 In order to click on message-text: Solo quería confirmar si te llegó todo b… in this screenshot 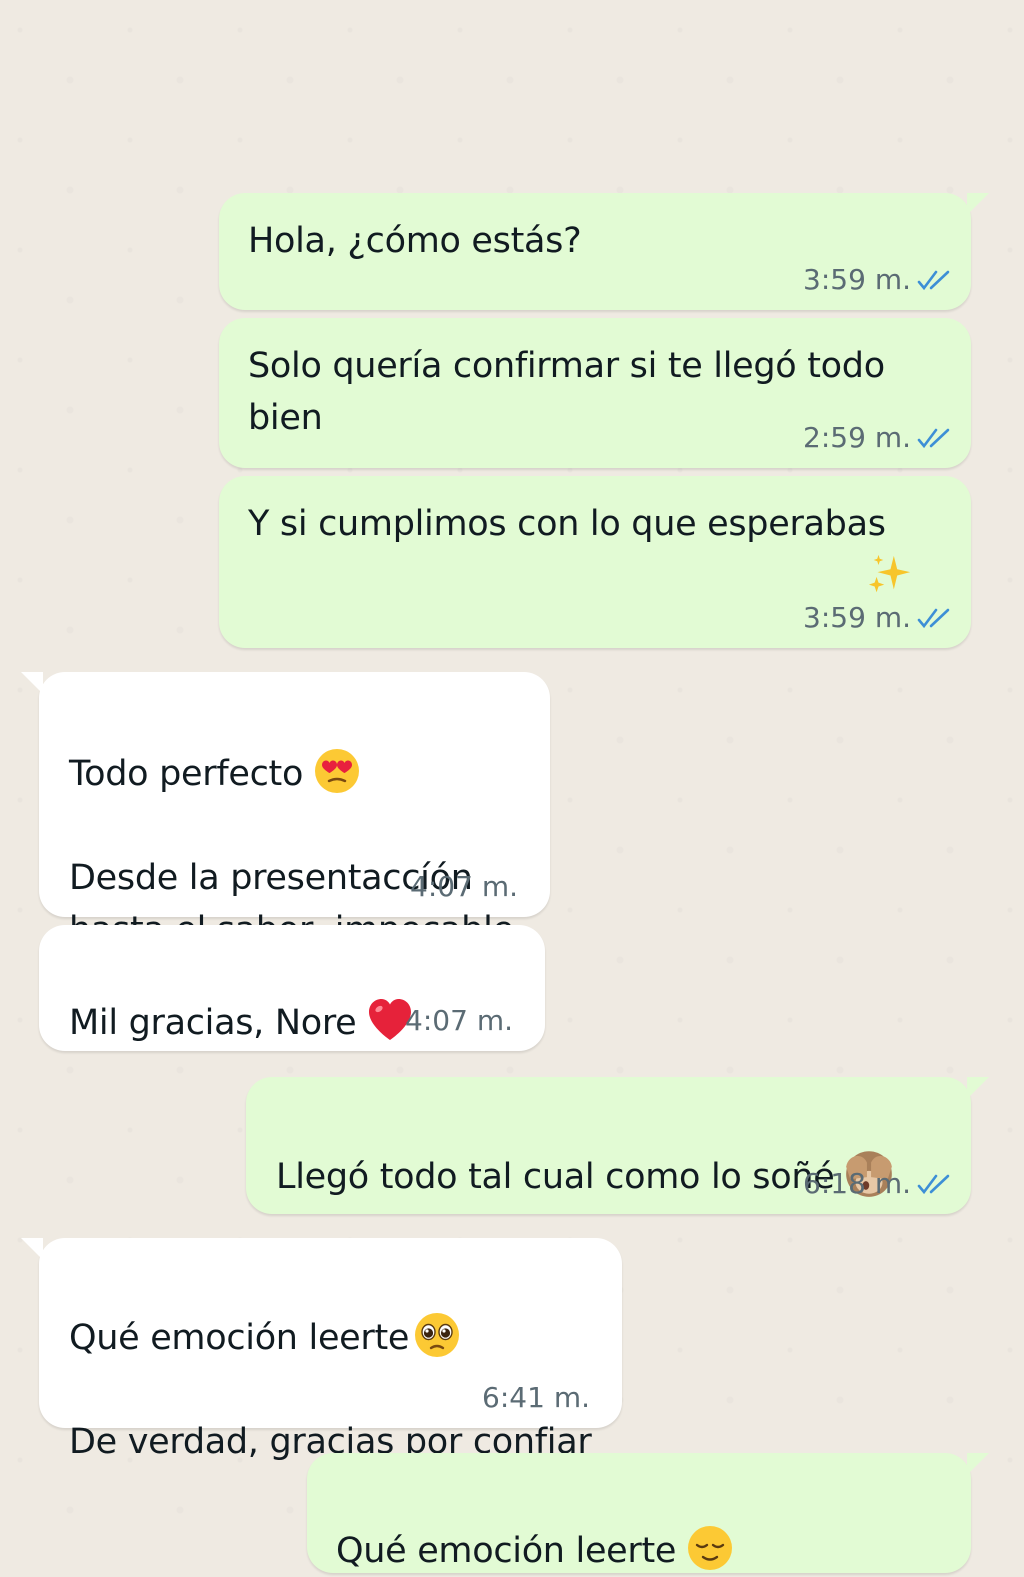, I will do `click(566, 392)`.